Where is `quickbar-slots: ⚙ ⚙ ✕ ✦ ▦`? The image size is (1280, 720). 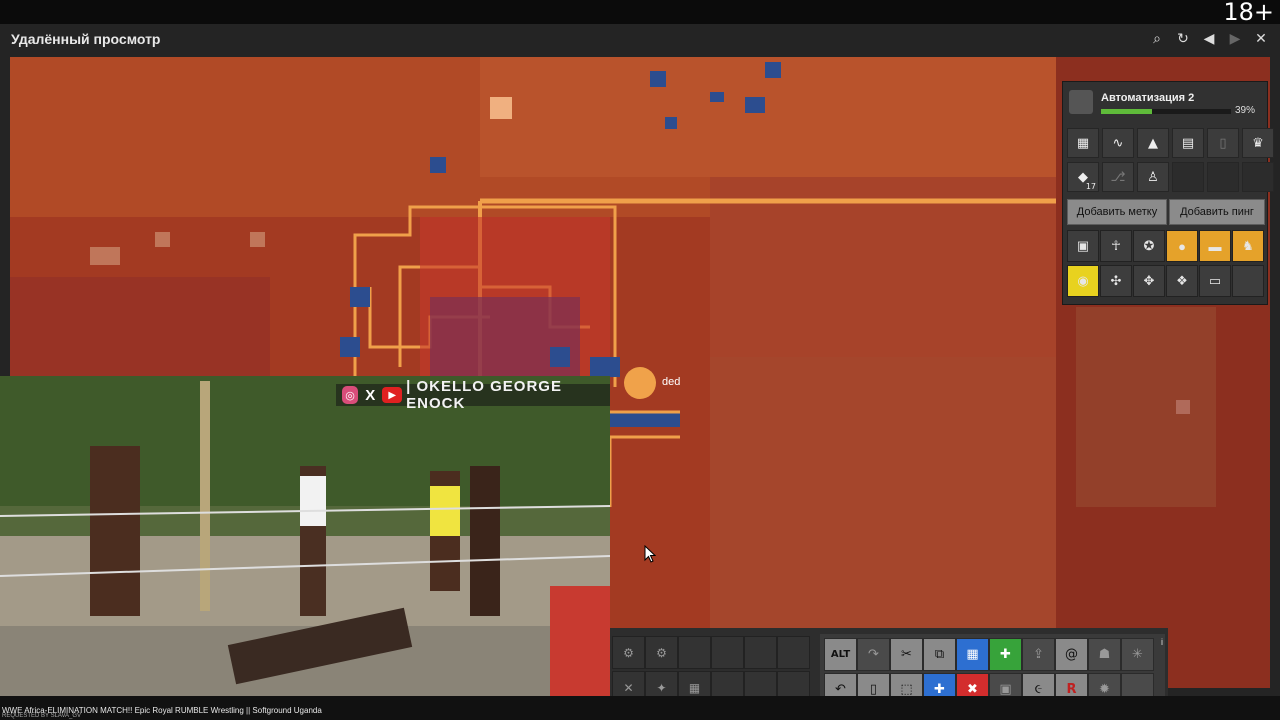
quickbar-slots: ⚙ ⚙ ✕ ✦ ▦ is located at coordinates (711, 670).